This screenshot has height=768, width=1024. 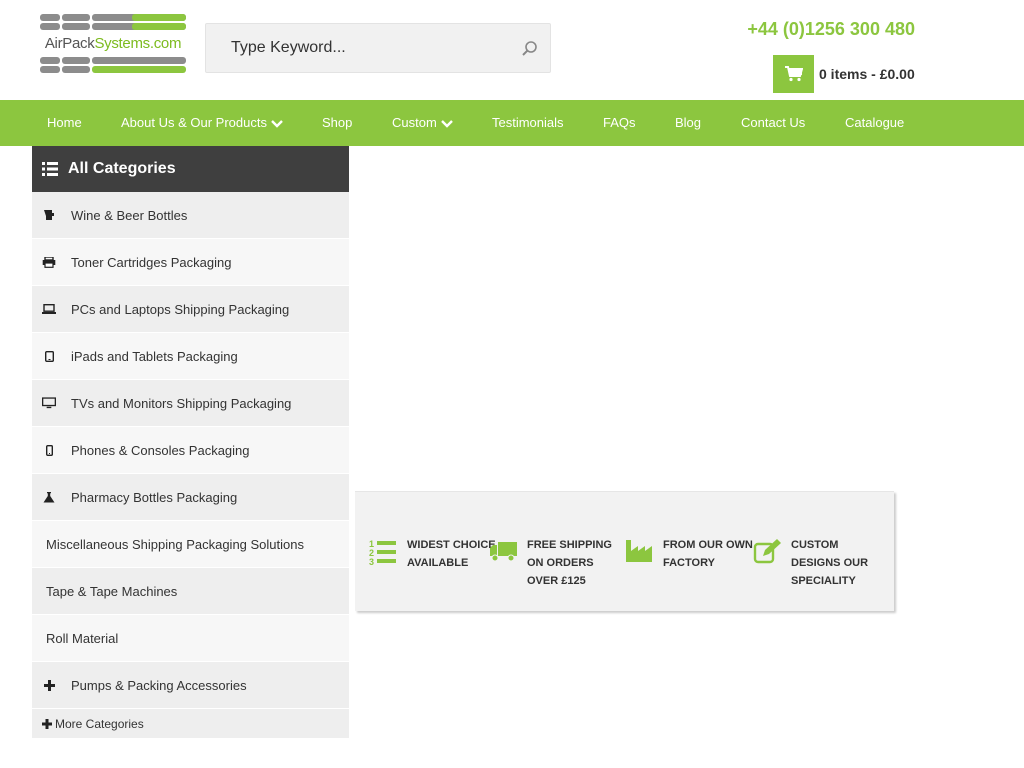 I want to click on nav-label: Contact Us, so click(x=773, y=122).